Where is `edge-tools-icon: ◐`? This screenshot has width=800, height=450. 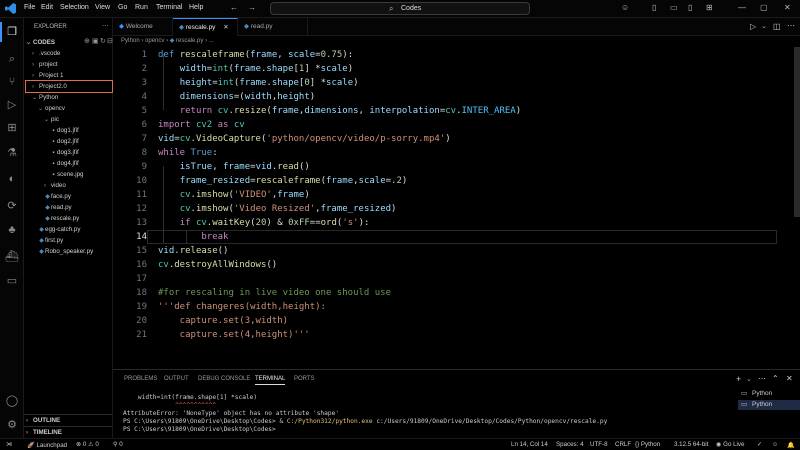 edge-tools-icon: ◐ is located at coordinates (12, 179).